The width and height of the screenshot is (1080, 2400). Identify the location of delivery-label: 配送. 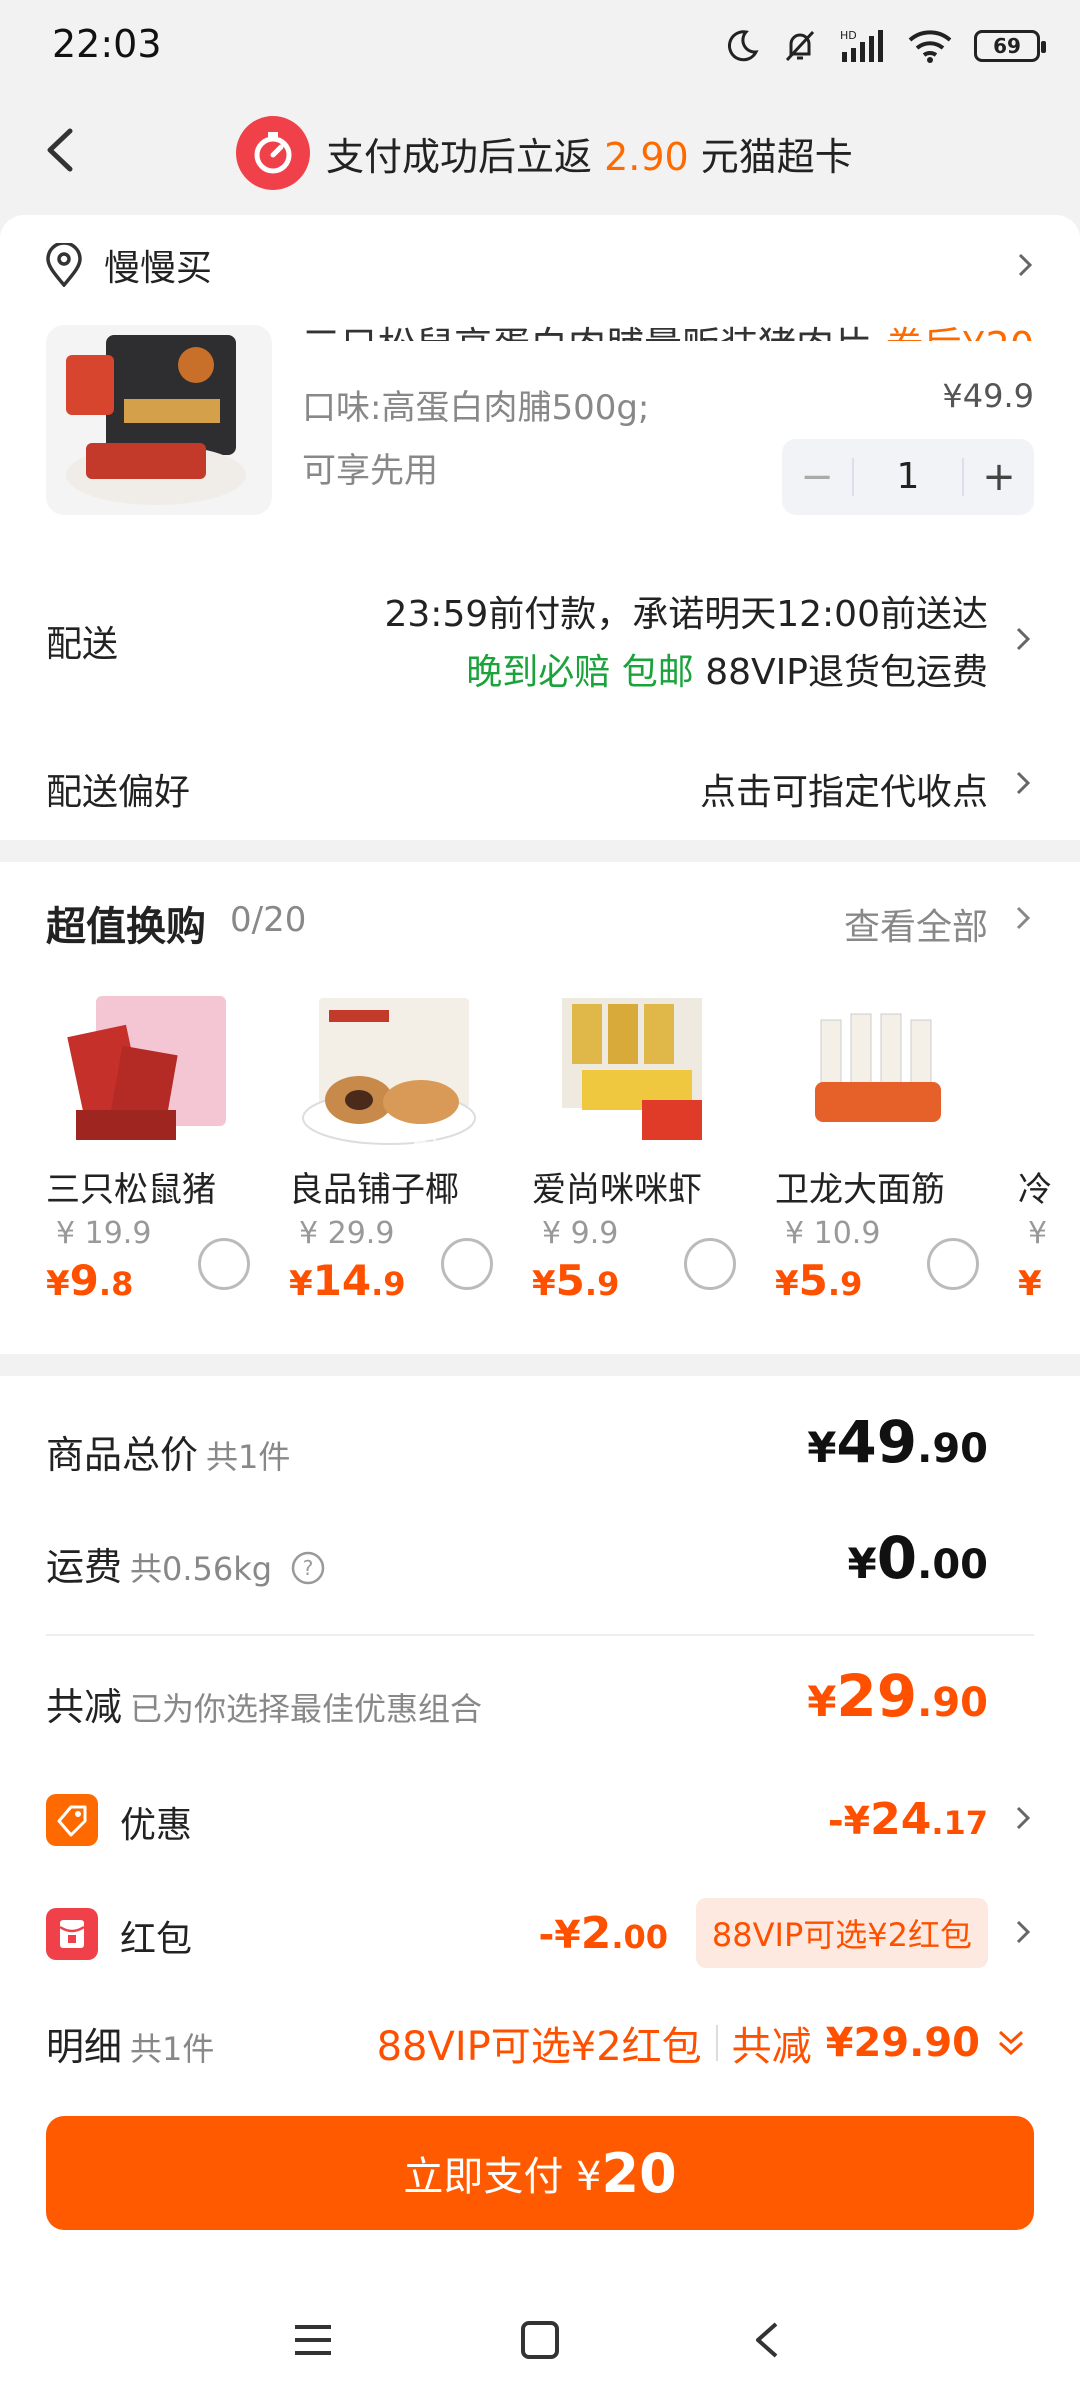
(82, 644).